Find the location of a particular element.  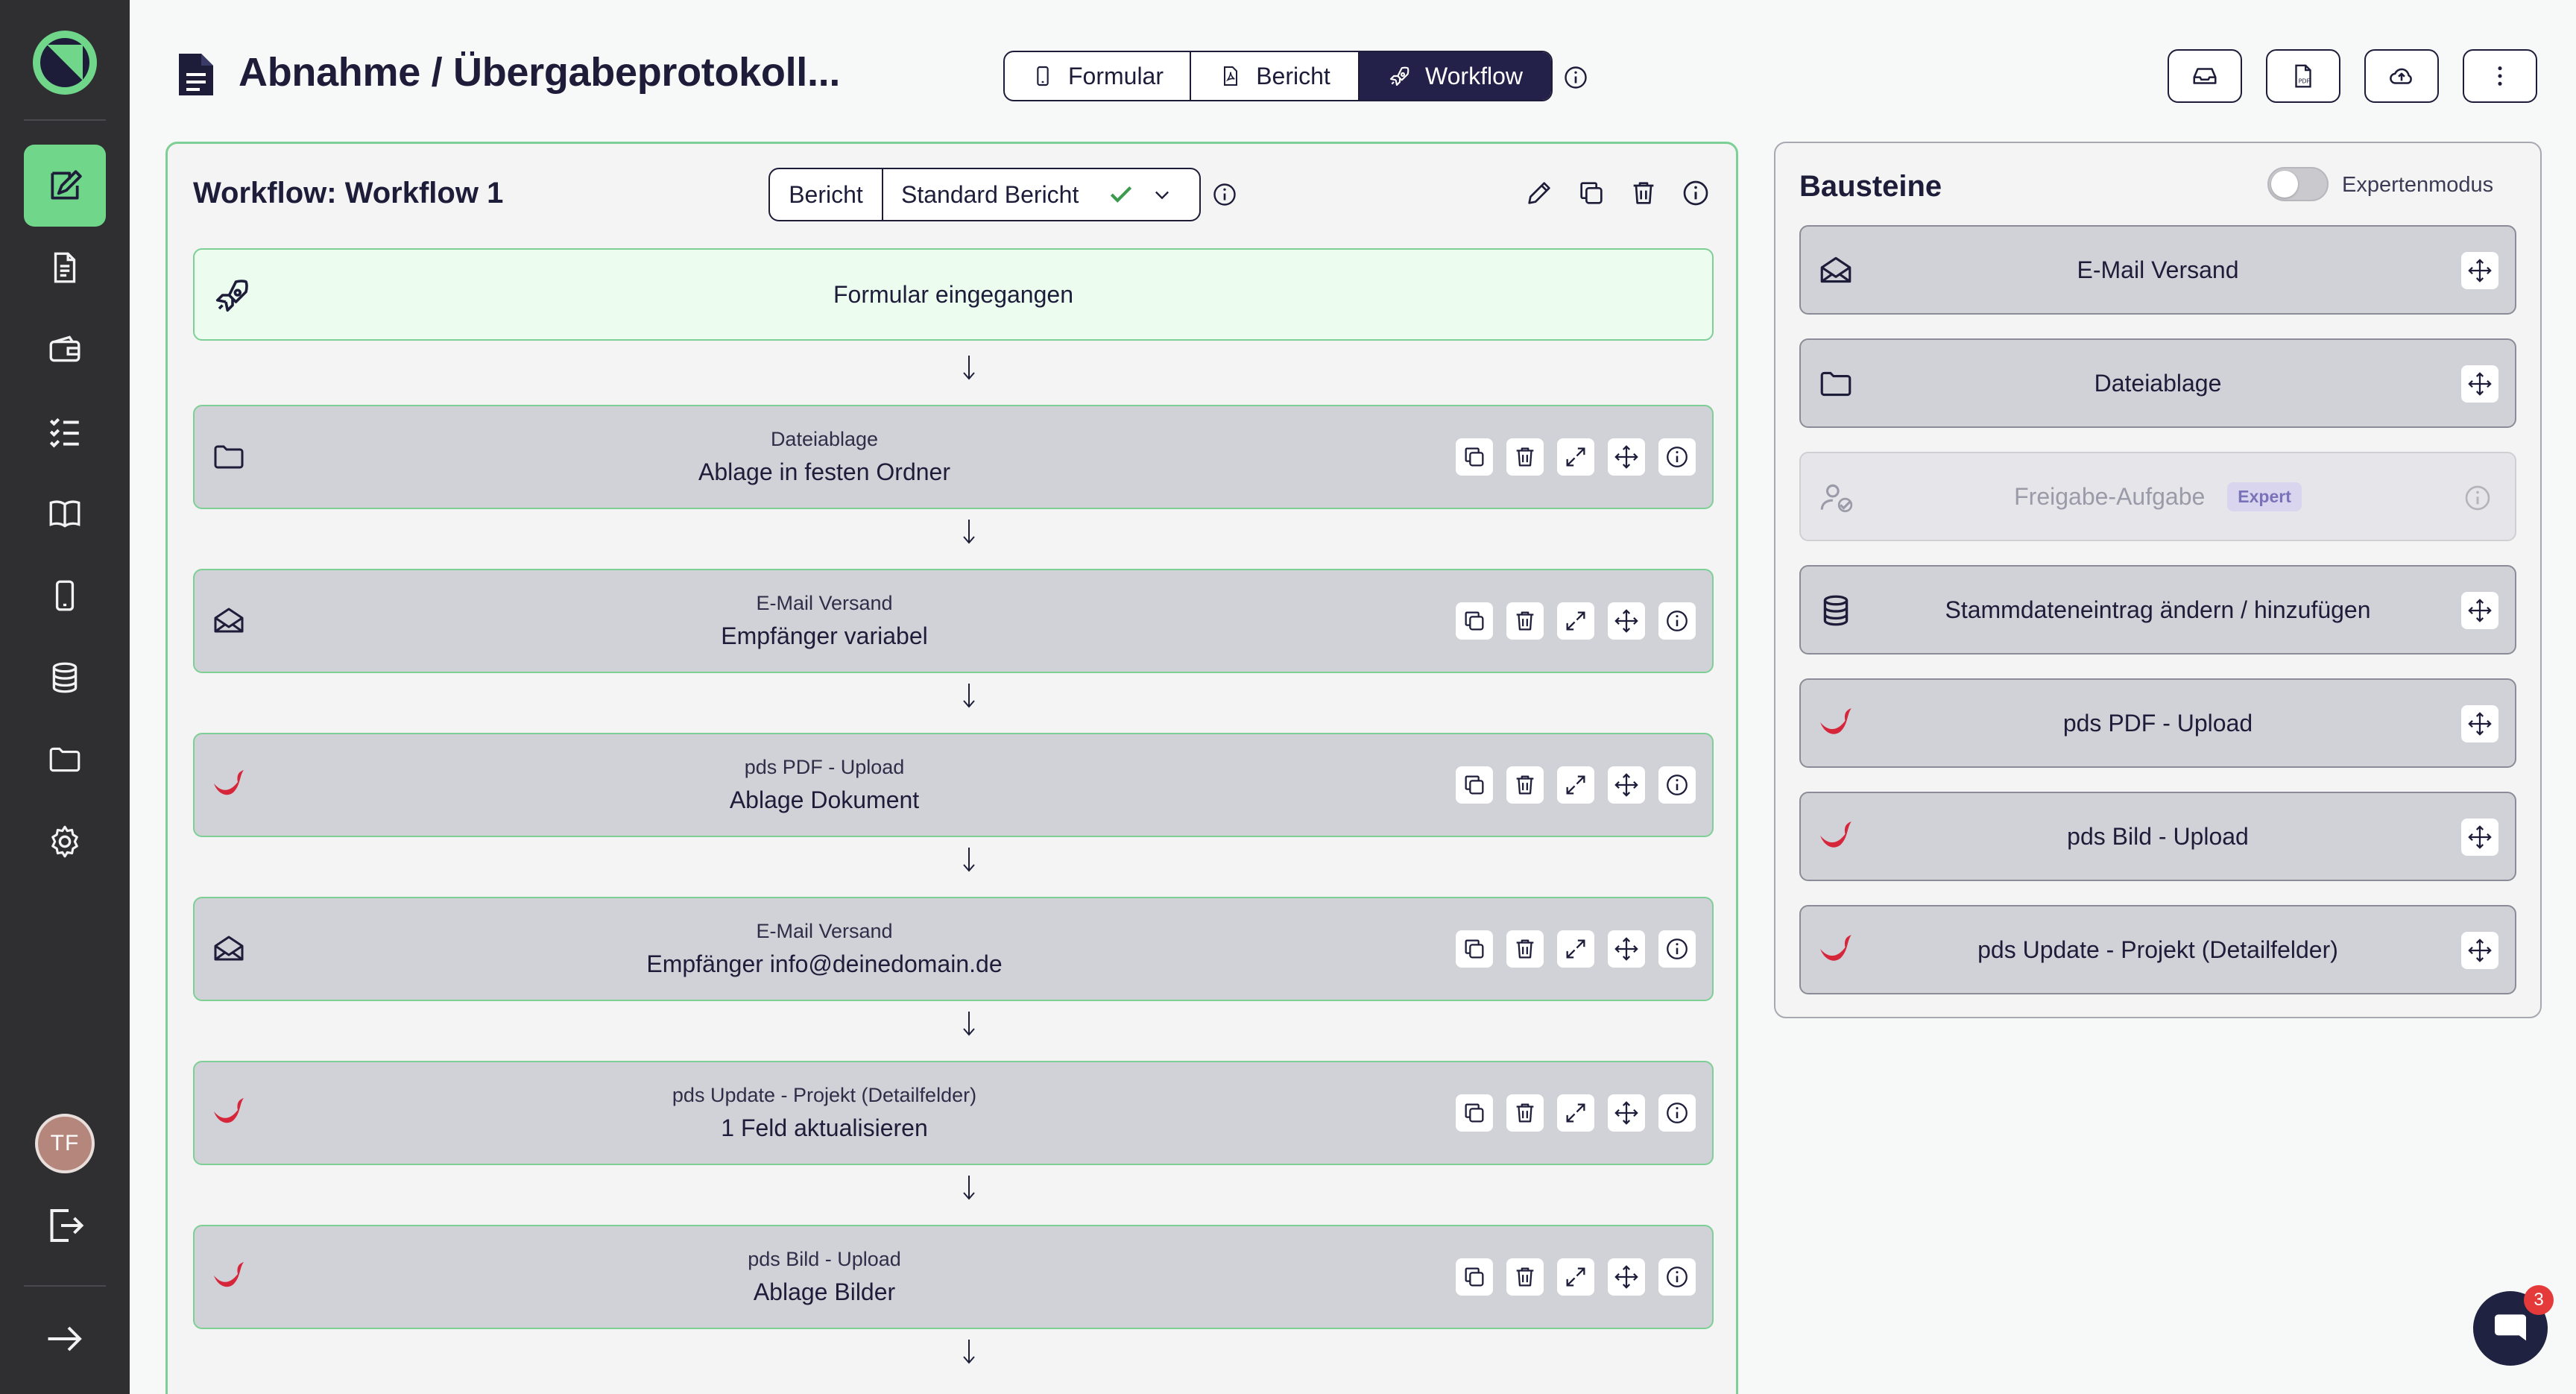

chevron-down-icon is located at coordinates (1162, 195).